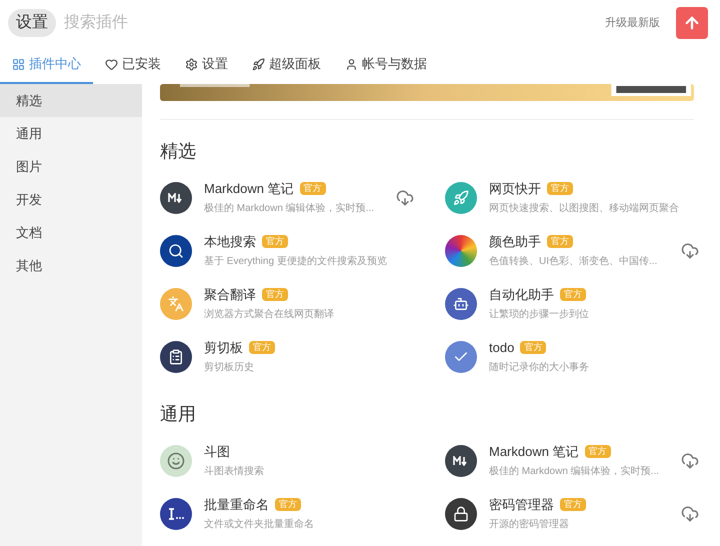 Image resolution: width=720 pixels, height=546 pixels. What do you see at coordinates (71, 100) in the screenshot?
I see `sidebar-item: 精选` at bounding box center [71, 100].